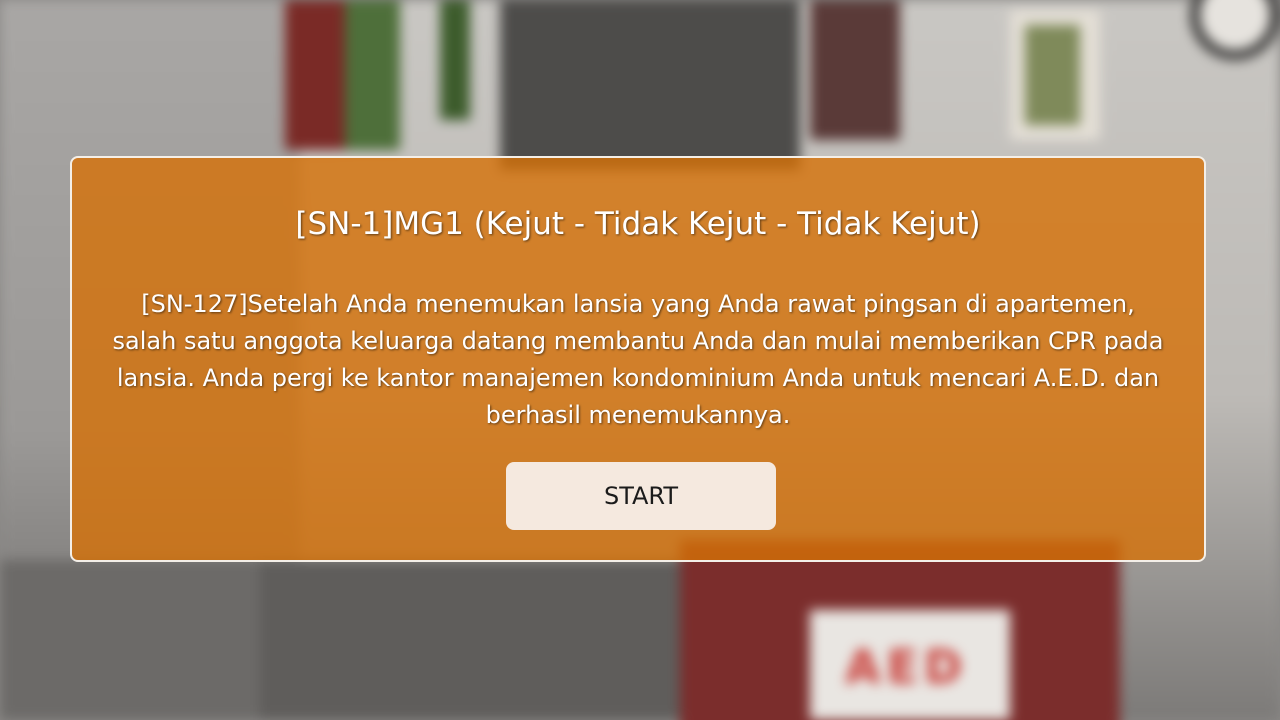 This screenshot has height=720, width=1280. What do you see at coordinates (641, 496) in the screenshot?
I see `start-button: START` at bounding box center [641, 496].